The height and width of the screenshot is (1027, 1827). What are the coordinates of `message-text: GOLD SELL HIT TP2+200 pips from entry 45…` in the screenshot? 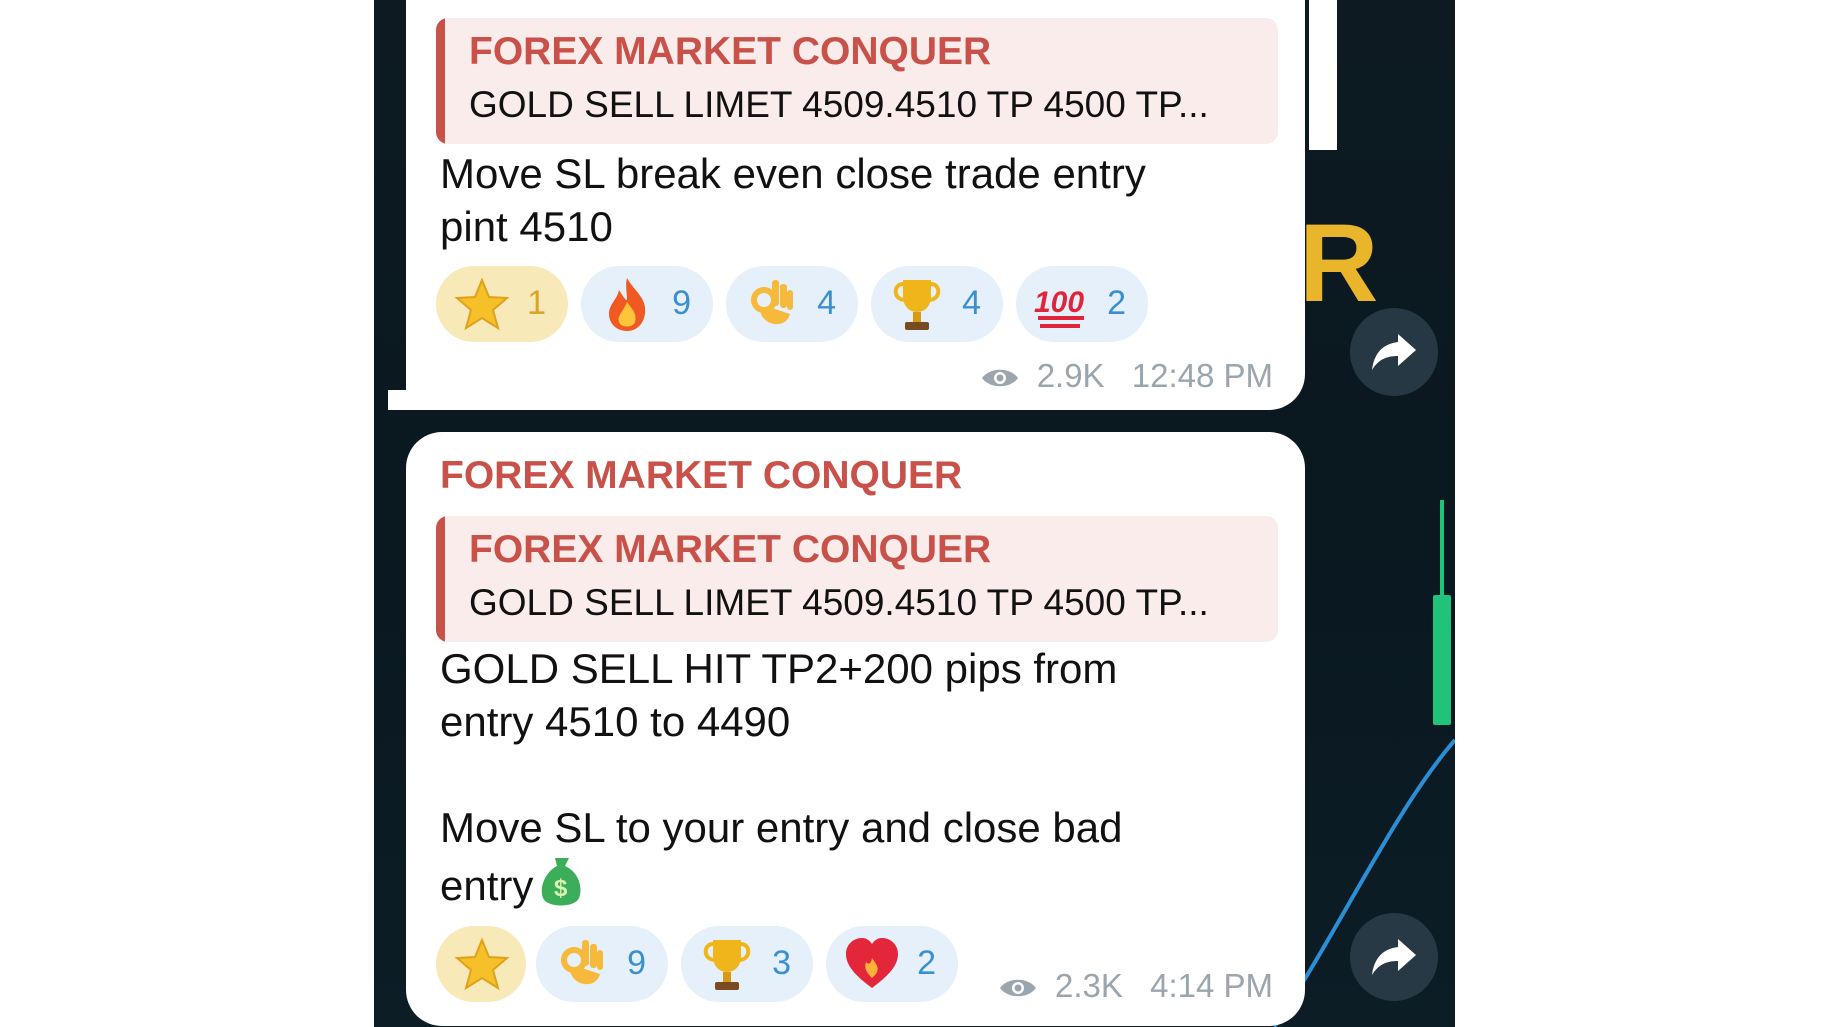 It's located at (855, 777).